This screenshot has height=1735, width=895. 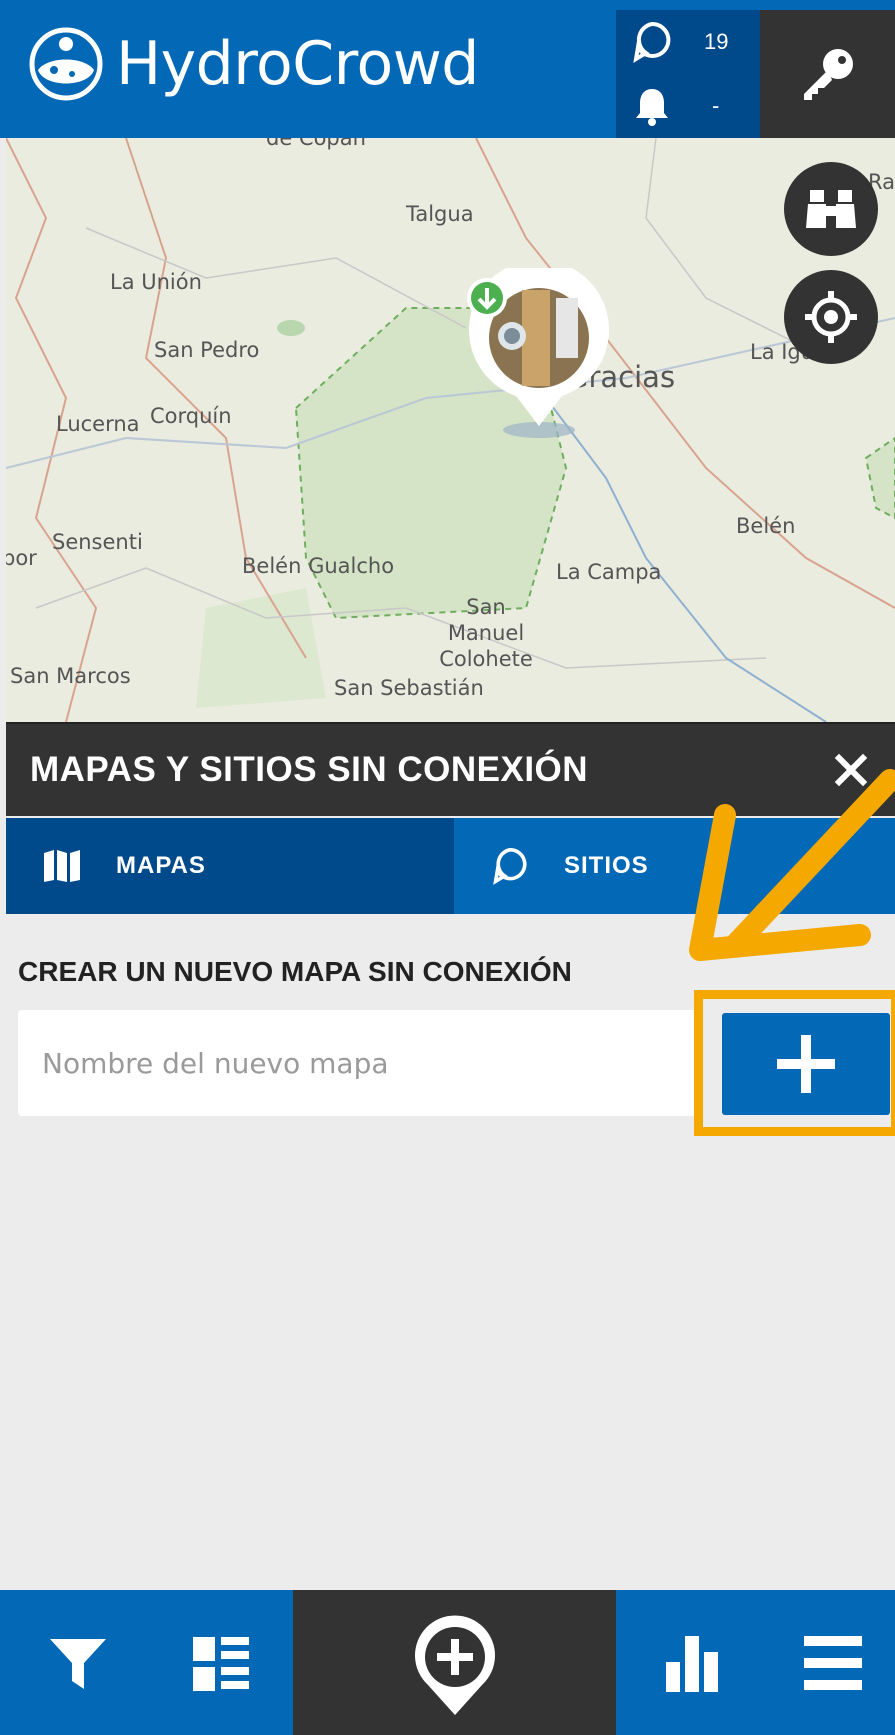 I want to click on bar-chart-icon, so click(x=692, y=1664).